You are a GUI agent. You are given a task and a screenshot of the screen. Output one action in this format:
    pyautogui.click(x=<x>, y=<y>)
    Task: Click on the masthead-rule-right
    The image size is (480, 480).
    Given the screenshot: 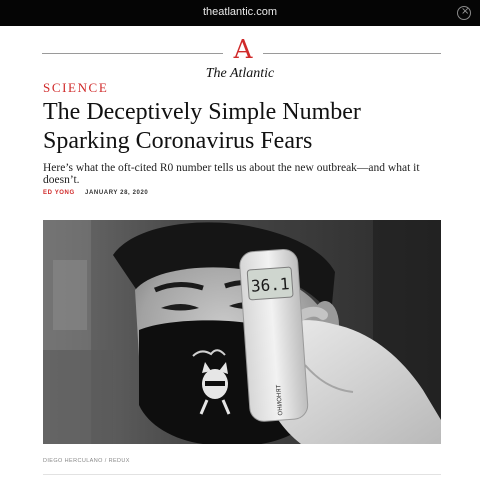 What is the action you would take?
    pyautogui.click(x=352, y=53)
    